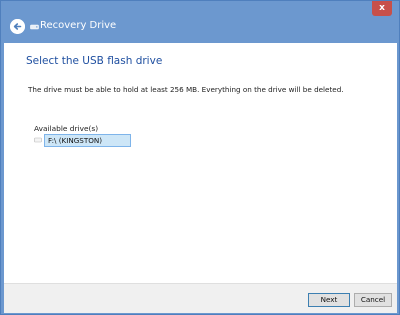 This screenshot has width=400, height=315. Describe the element at coordinates (78, 25) in the screenshot. I see `window-title: Recovery Drive` at that location.